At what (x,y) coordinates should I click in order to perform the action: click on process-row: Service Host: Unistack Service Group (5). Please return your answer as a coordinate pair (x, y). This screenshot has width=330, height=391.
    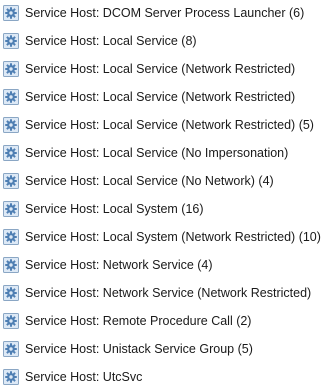
    Looking at the image, I should click on (165, 349).